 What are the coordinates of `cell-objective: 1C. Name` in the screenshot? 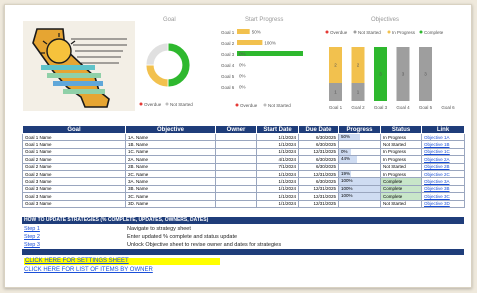 It's located at (170, 152).